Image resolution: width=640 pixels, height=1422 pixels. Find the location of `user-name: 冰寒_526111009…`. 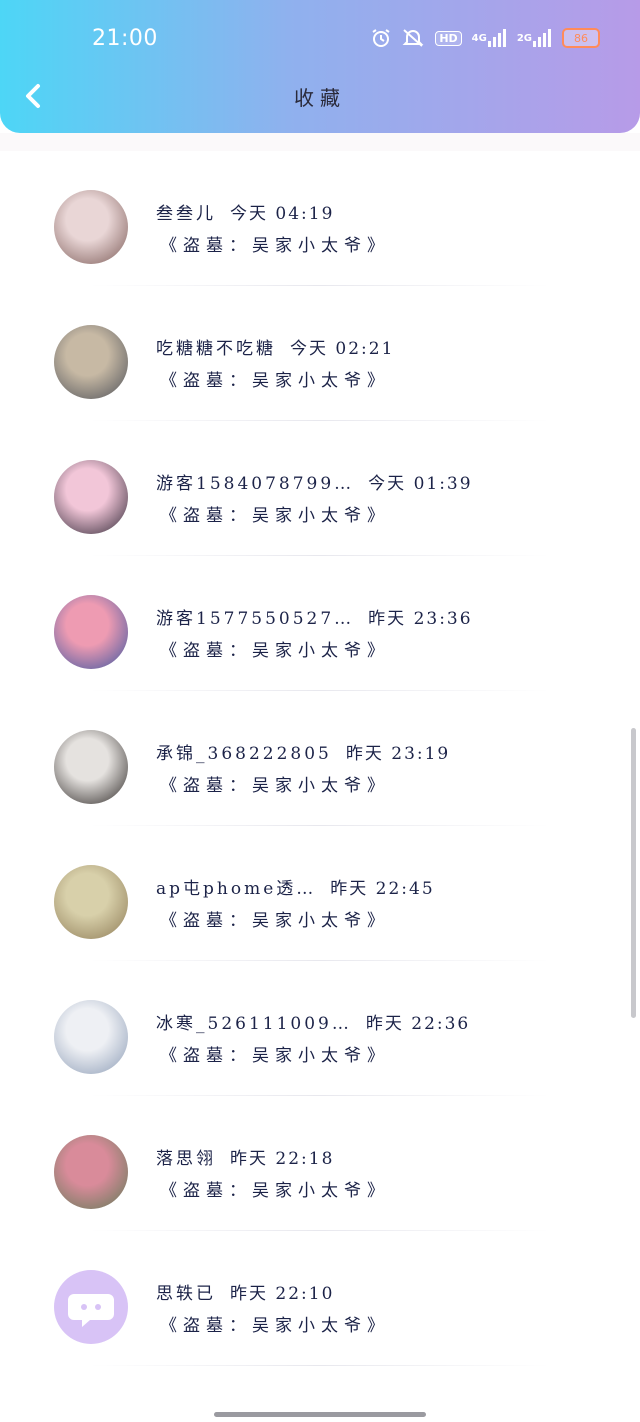

user-name: 冰寒_526111009… is located at coordinates (254, 1024).